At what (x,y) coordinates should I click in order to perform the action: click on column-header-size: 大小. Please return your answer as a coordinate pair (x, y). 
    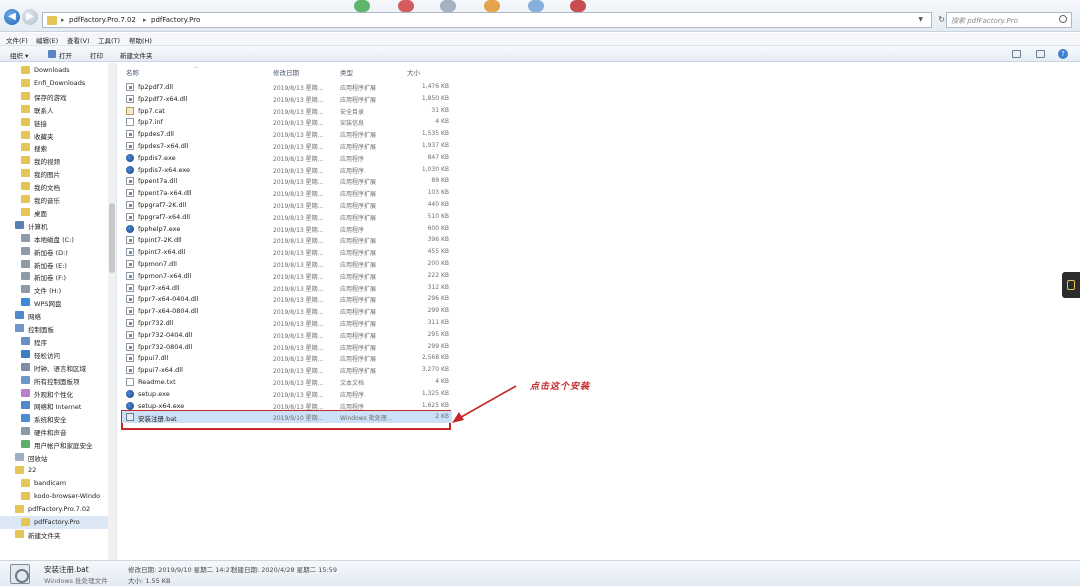
    Looking at the image, I should click on (413, 72).